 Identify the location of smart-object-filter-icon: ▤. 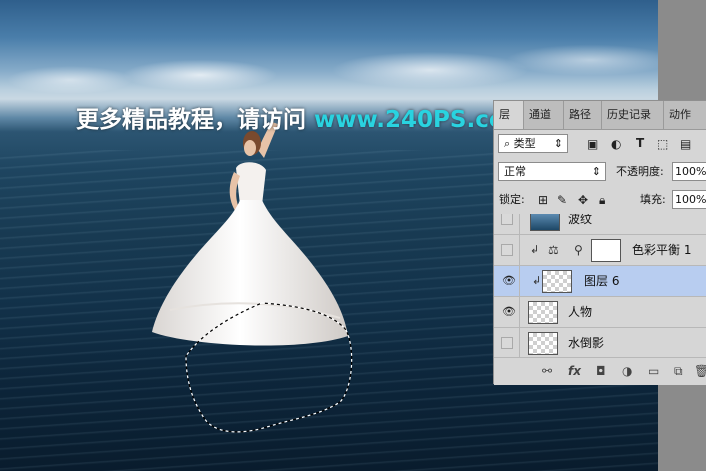
(685, 144).